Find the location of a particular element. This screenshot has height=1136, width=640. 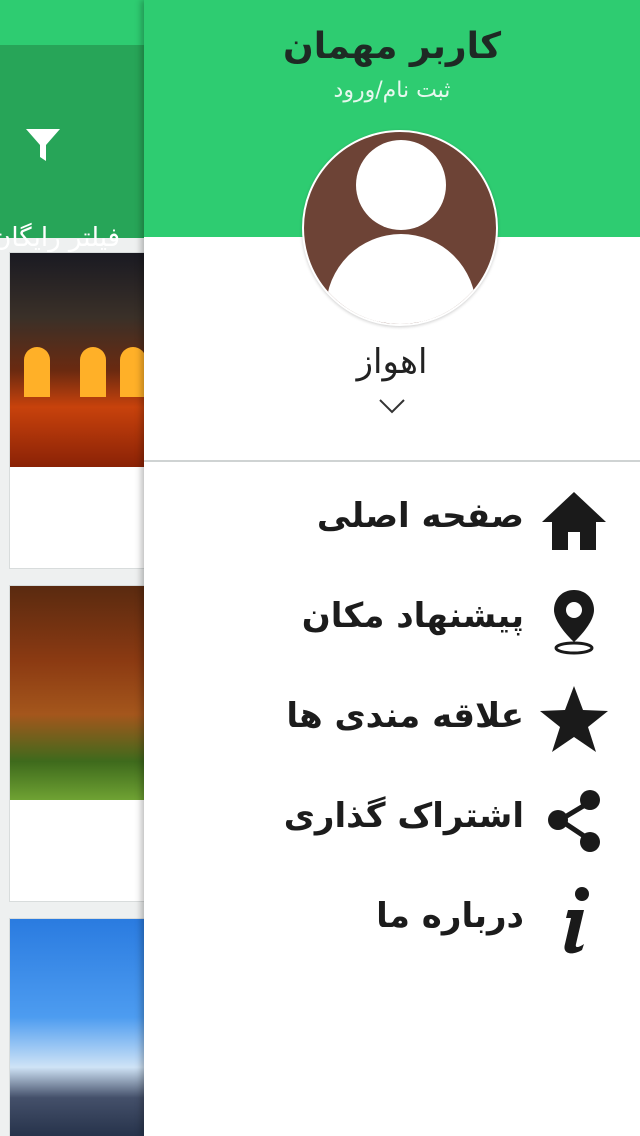

city-selector: اهواز is located at coordinates (392, 362).